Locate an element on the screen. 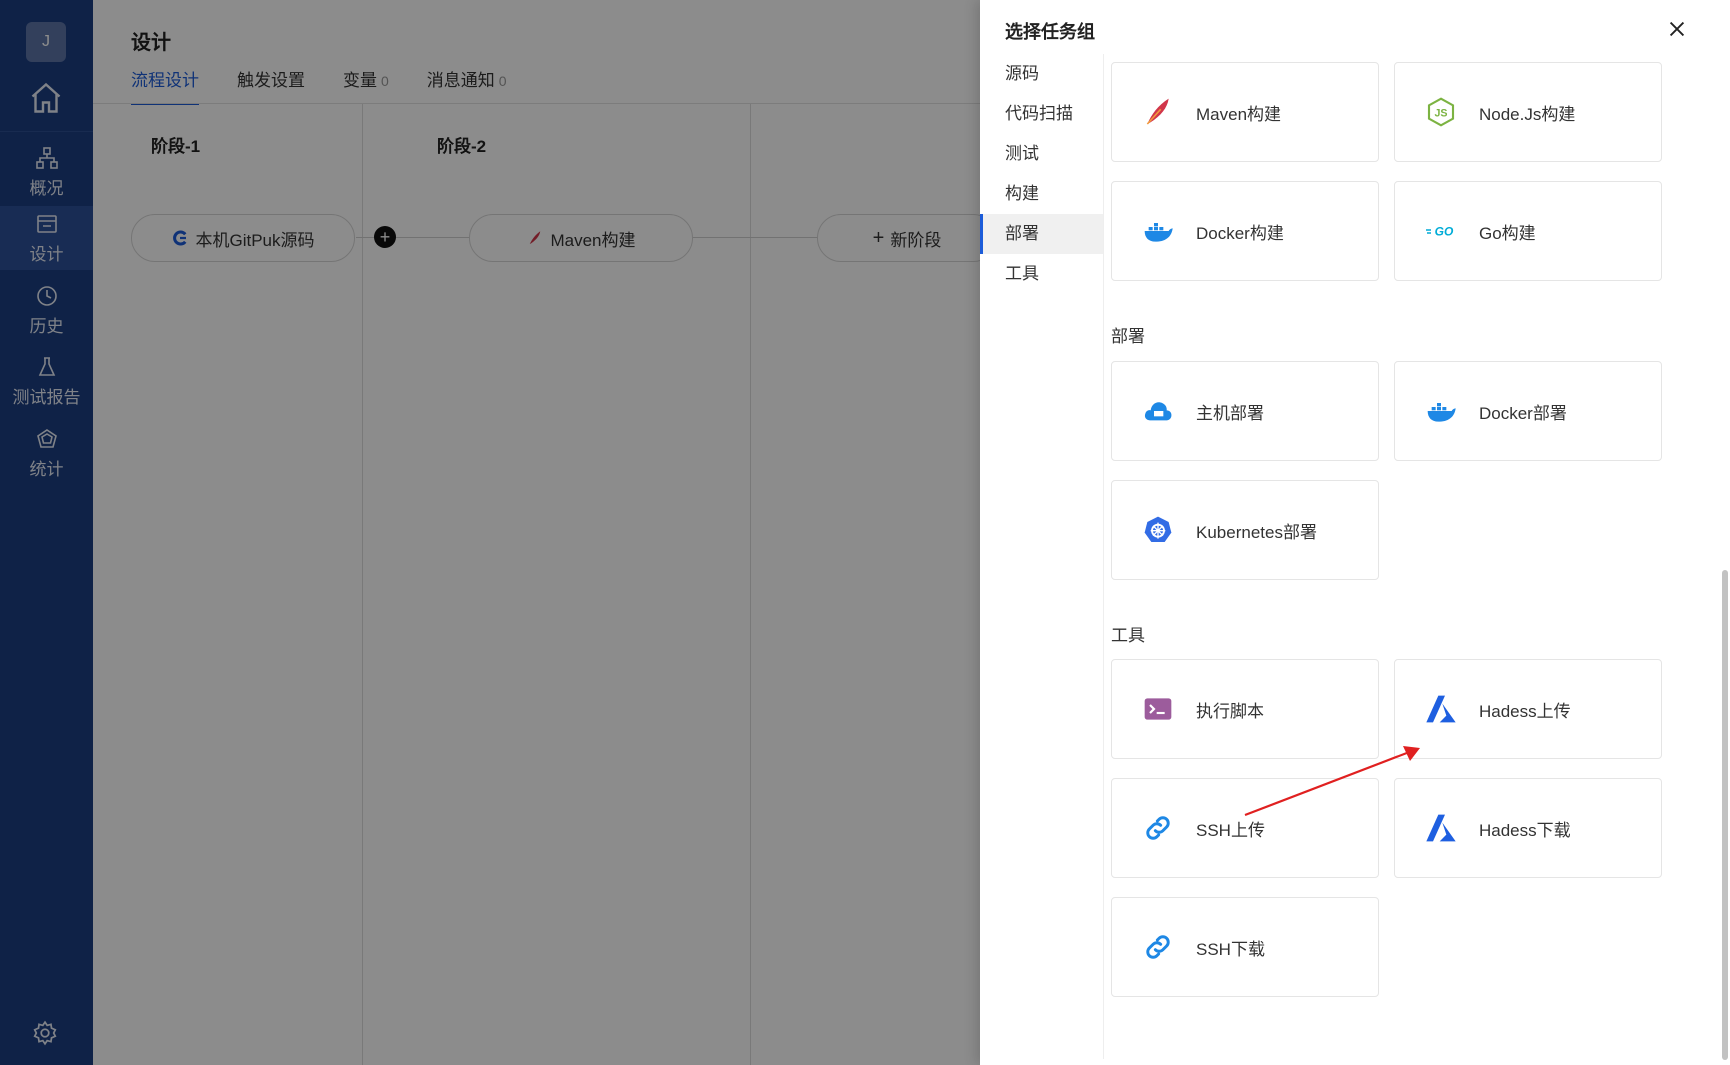 The width and height of the screenshot is (1730, 1065). card-run-script: 执行脚本 is located at coordinates (1245, 709).